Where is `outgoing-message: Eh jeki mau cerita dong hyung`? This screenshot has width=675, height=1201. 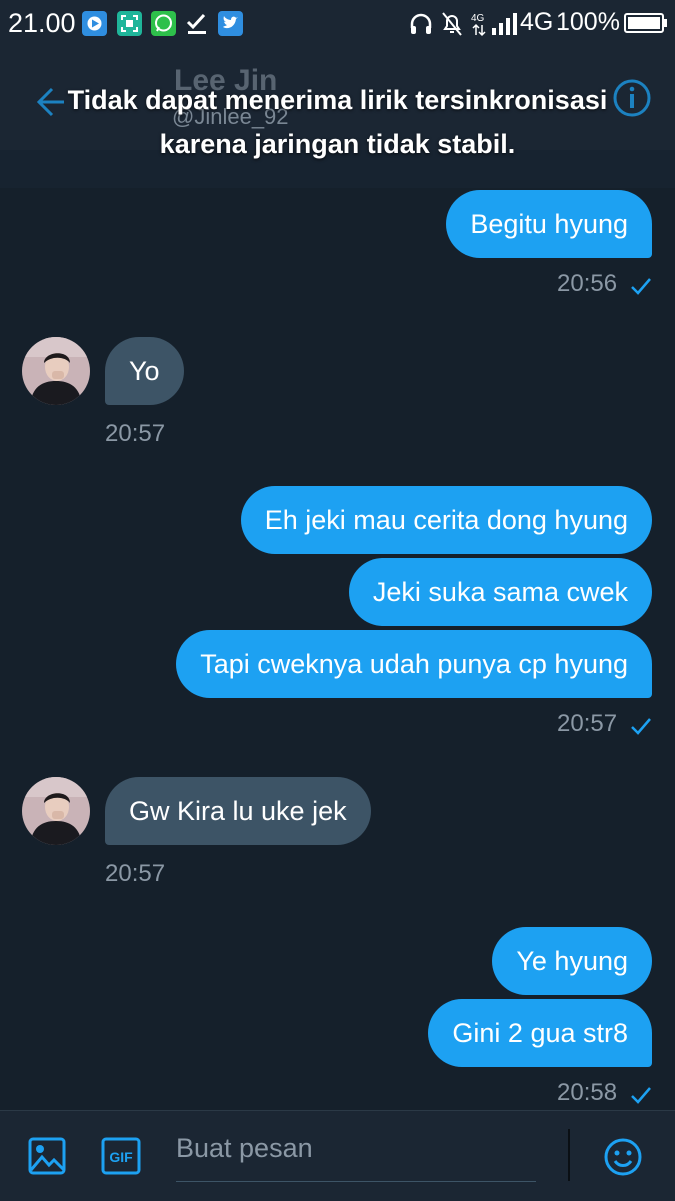
outgoing-message: Eh jeki mau cerita dong hyung is located at coordinates (446, 520).